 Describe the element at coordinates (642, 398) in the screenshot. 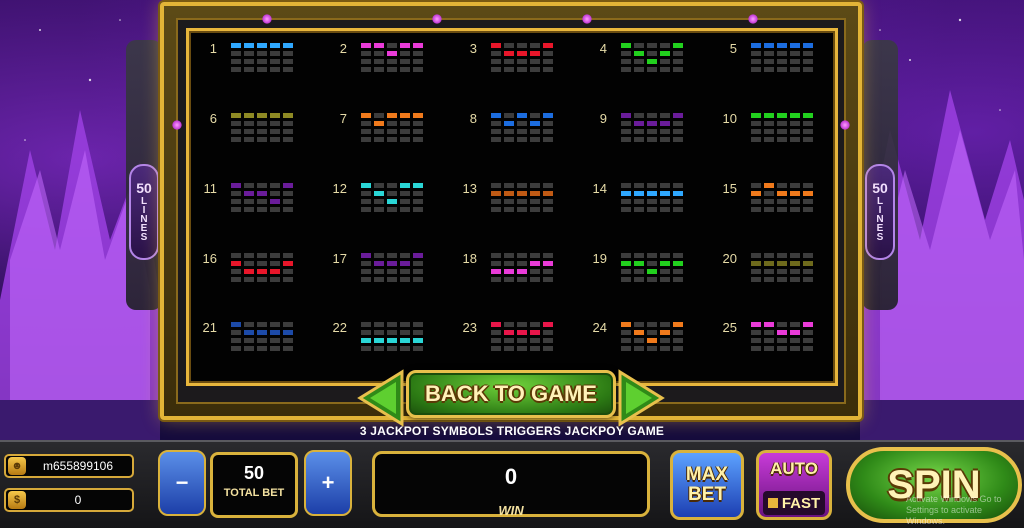

I see `right-arrow-icon` at that location.